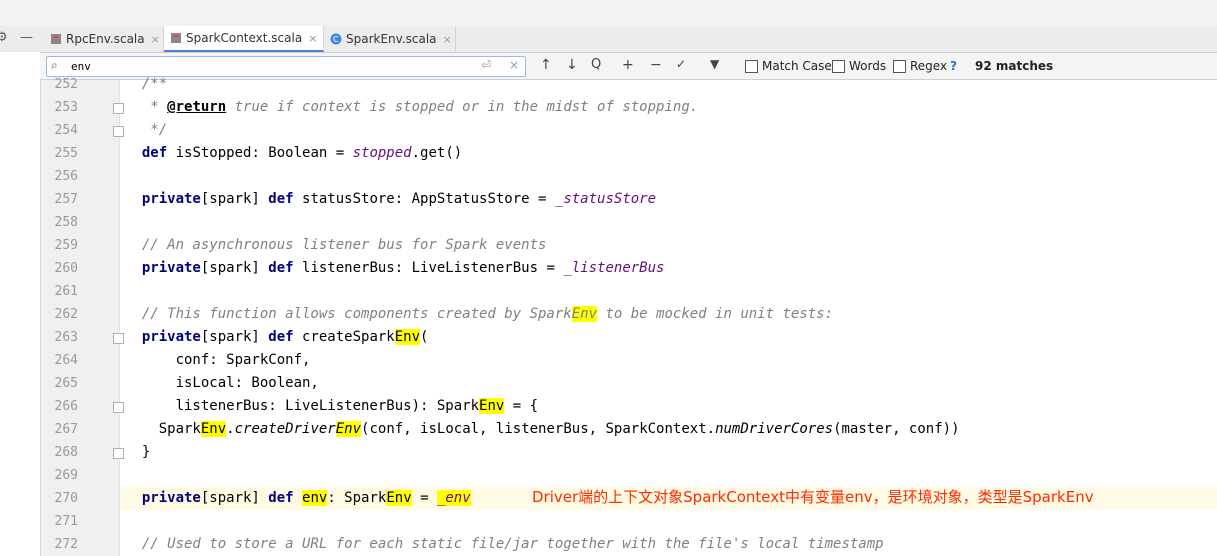 This screenshot has width=1217, height=556. Describe the element at coordinates (357, 498) in the screenshot. I see `code-token: : Spark` at that location.